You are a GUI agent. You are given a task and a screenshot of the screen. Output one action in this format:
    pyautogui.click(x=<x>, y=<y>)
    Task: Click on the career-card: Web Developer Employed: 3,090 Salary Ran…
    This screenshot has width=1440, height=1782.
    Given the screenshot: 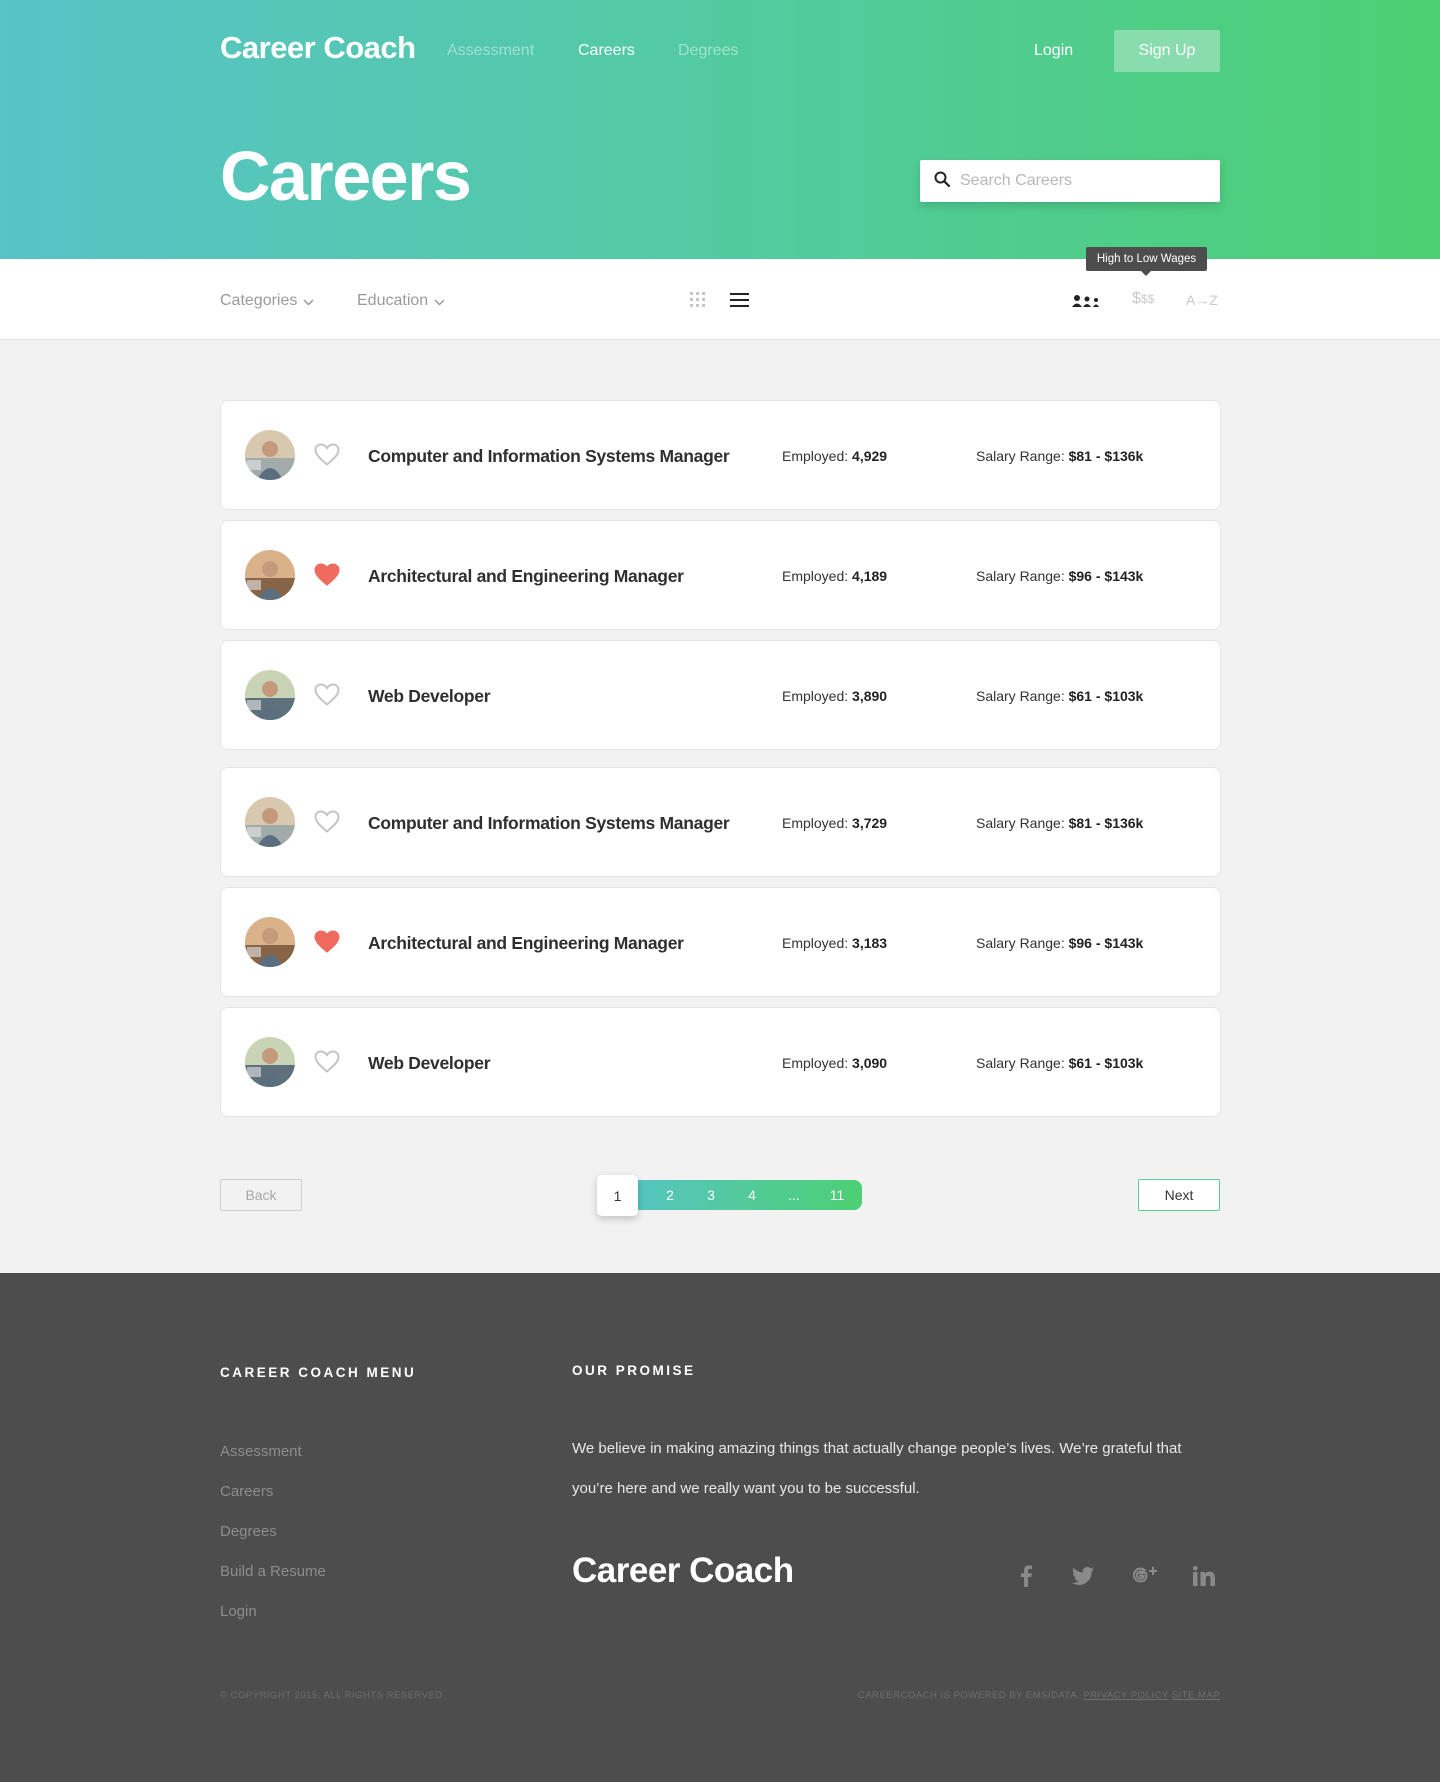 What is the action you would take?
    pyautogui.click(x=720, y=1062)
    